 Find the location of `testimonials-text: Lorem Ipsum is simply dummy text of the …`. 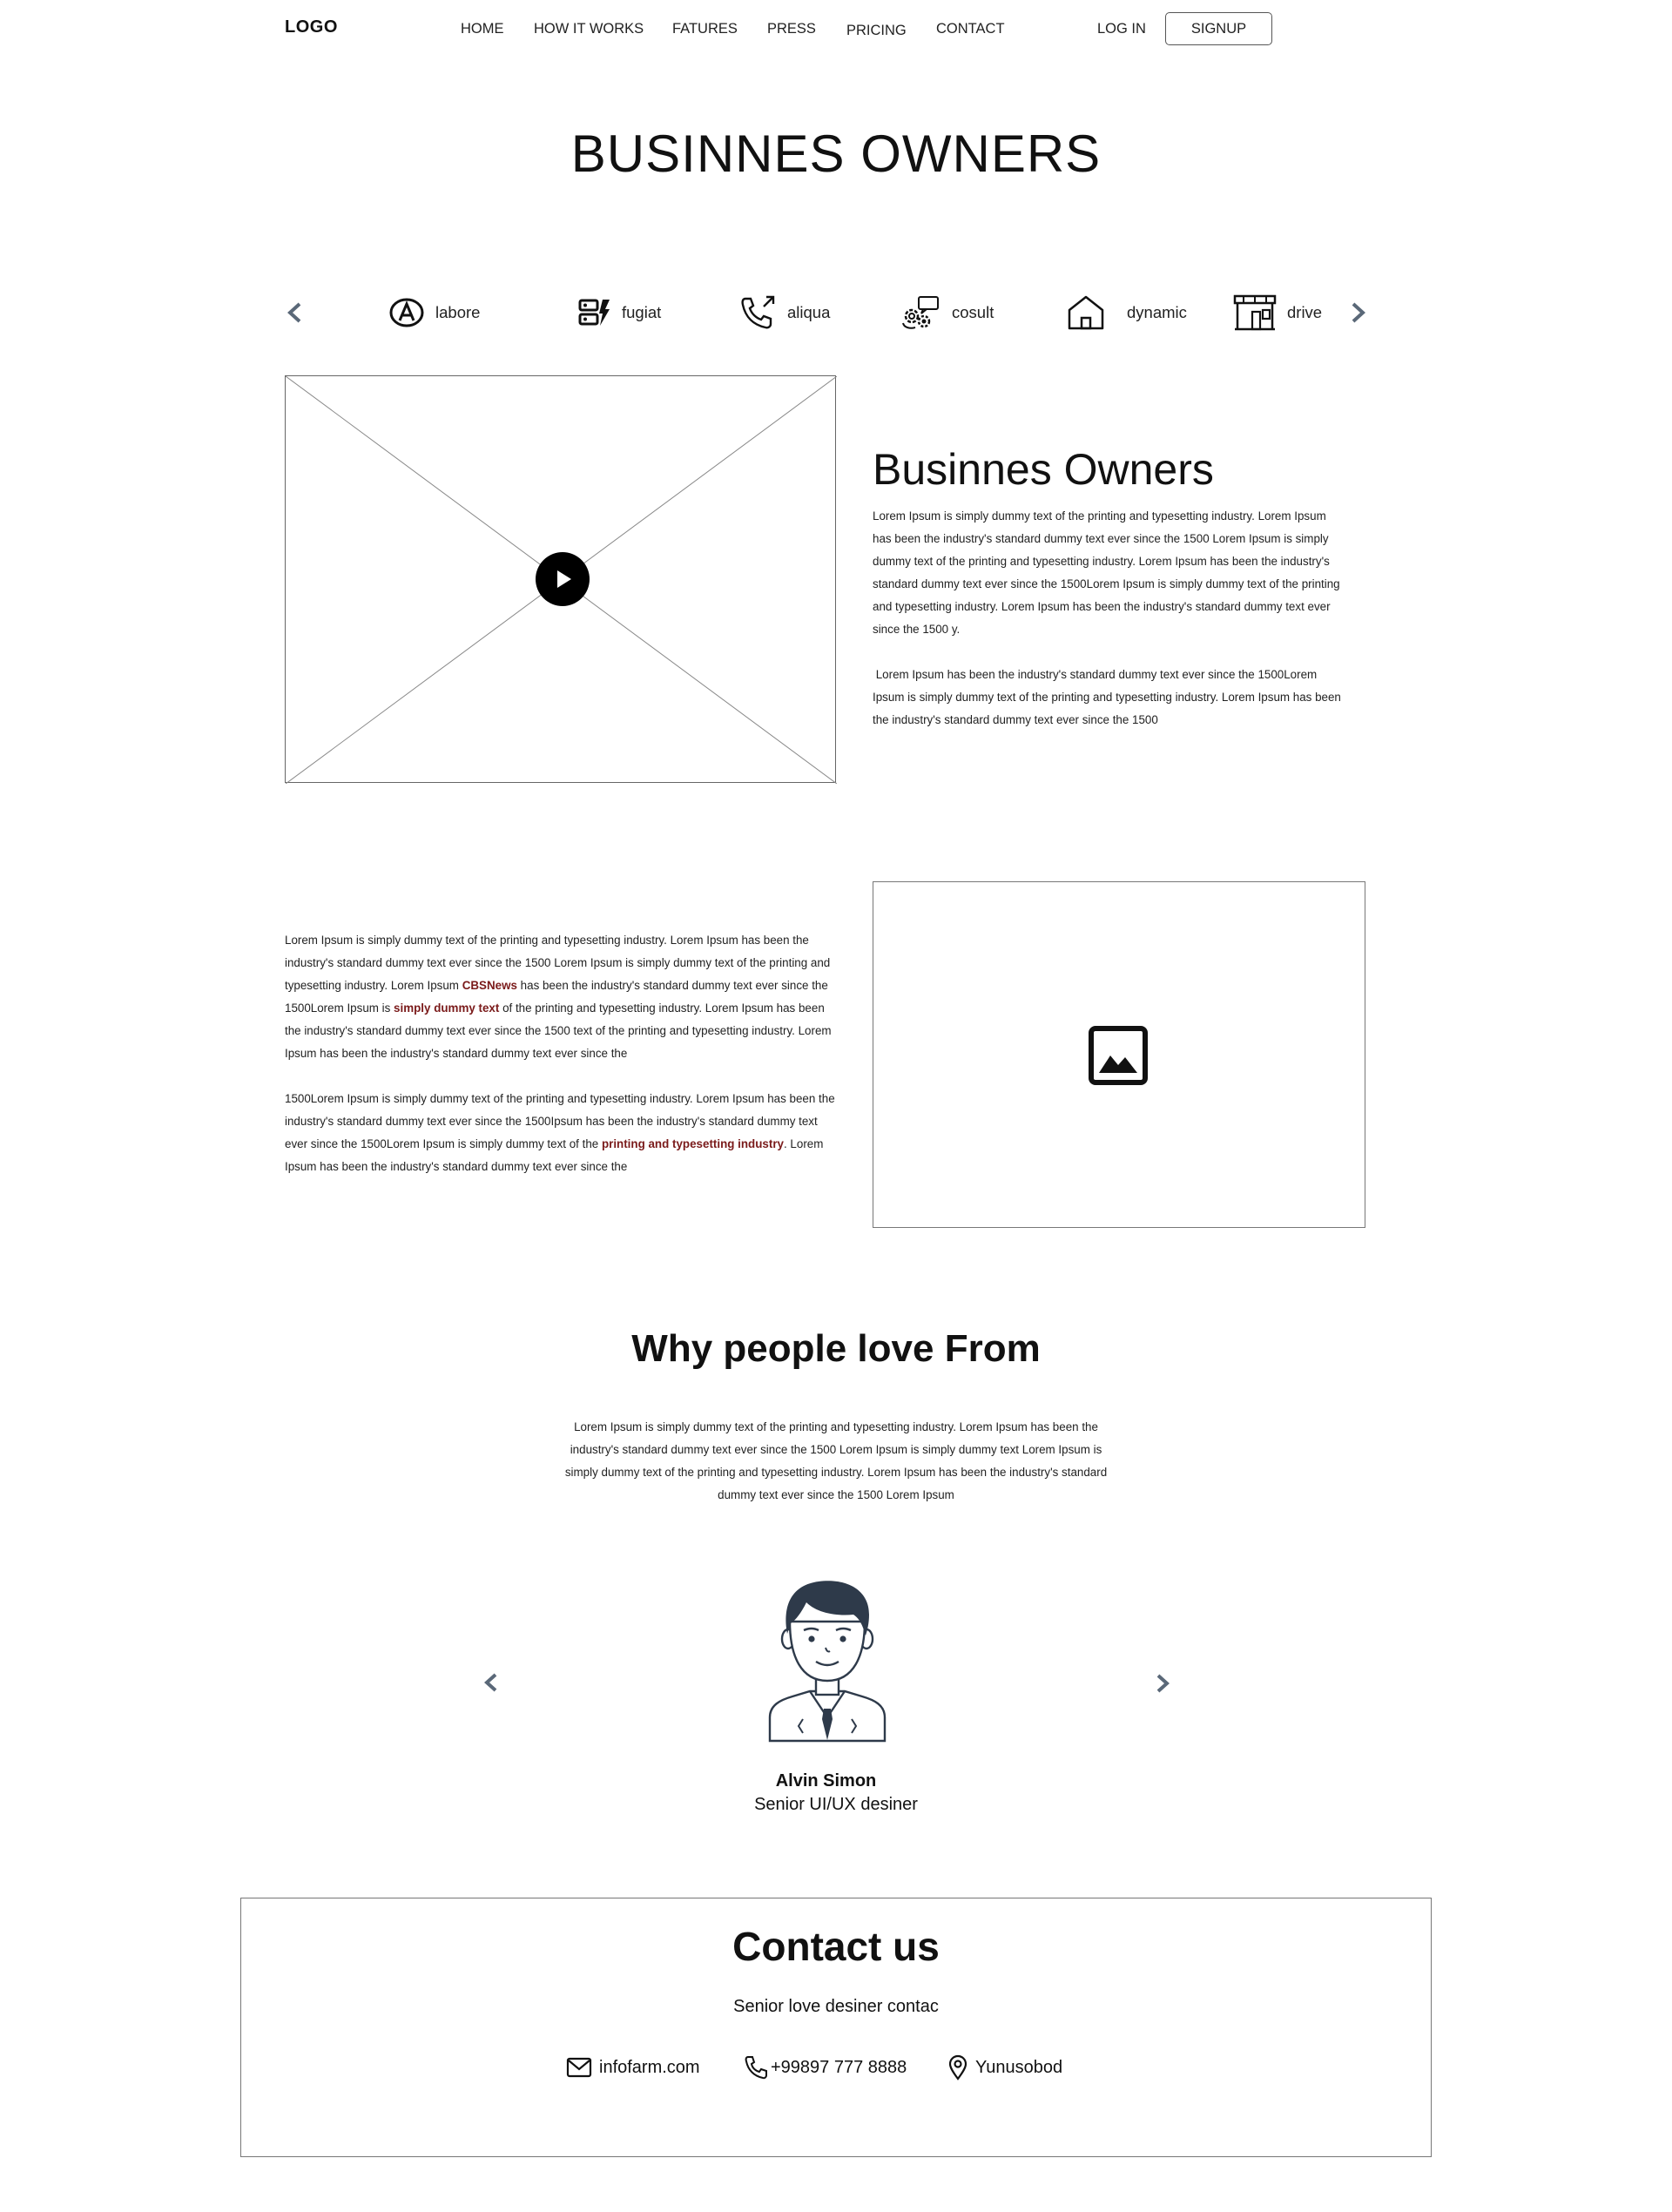

testimonials-text: Lorem Ipsum is simply dummy text of the … is located at coordinates (836, 1461).